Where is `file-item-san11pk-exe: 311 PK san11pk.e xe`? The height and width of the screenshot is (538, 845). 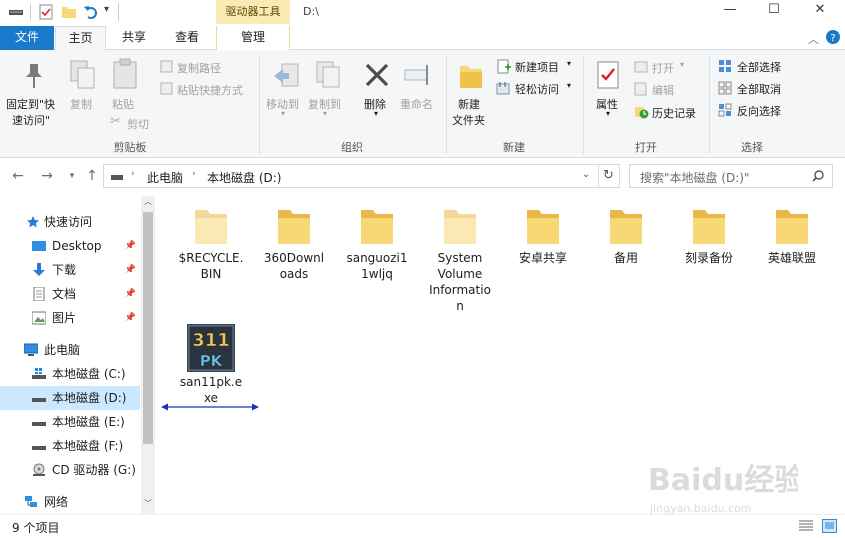
file-item-san11pk-exe: 311 PK san11pk.e xe is located at coordinates (211, 365).